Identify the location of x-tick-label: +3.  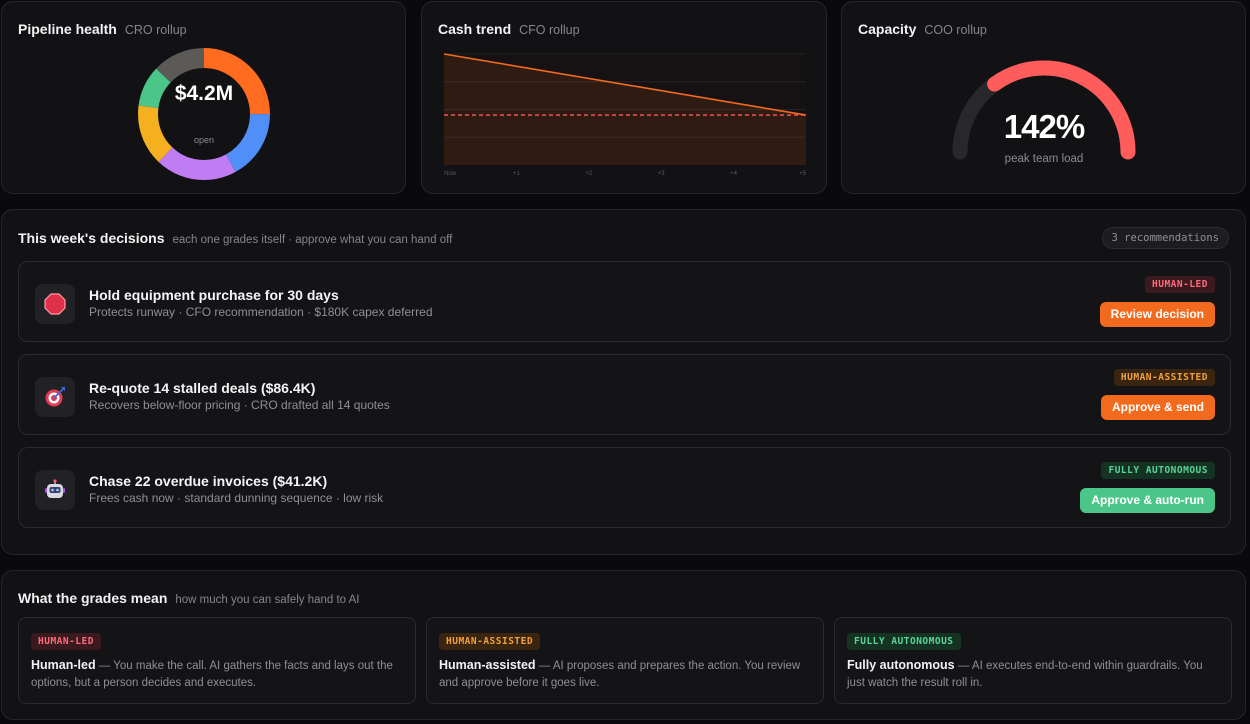
(662, 174).